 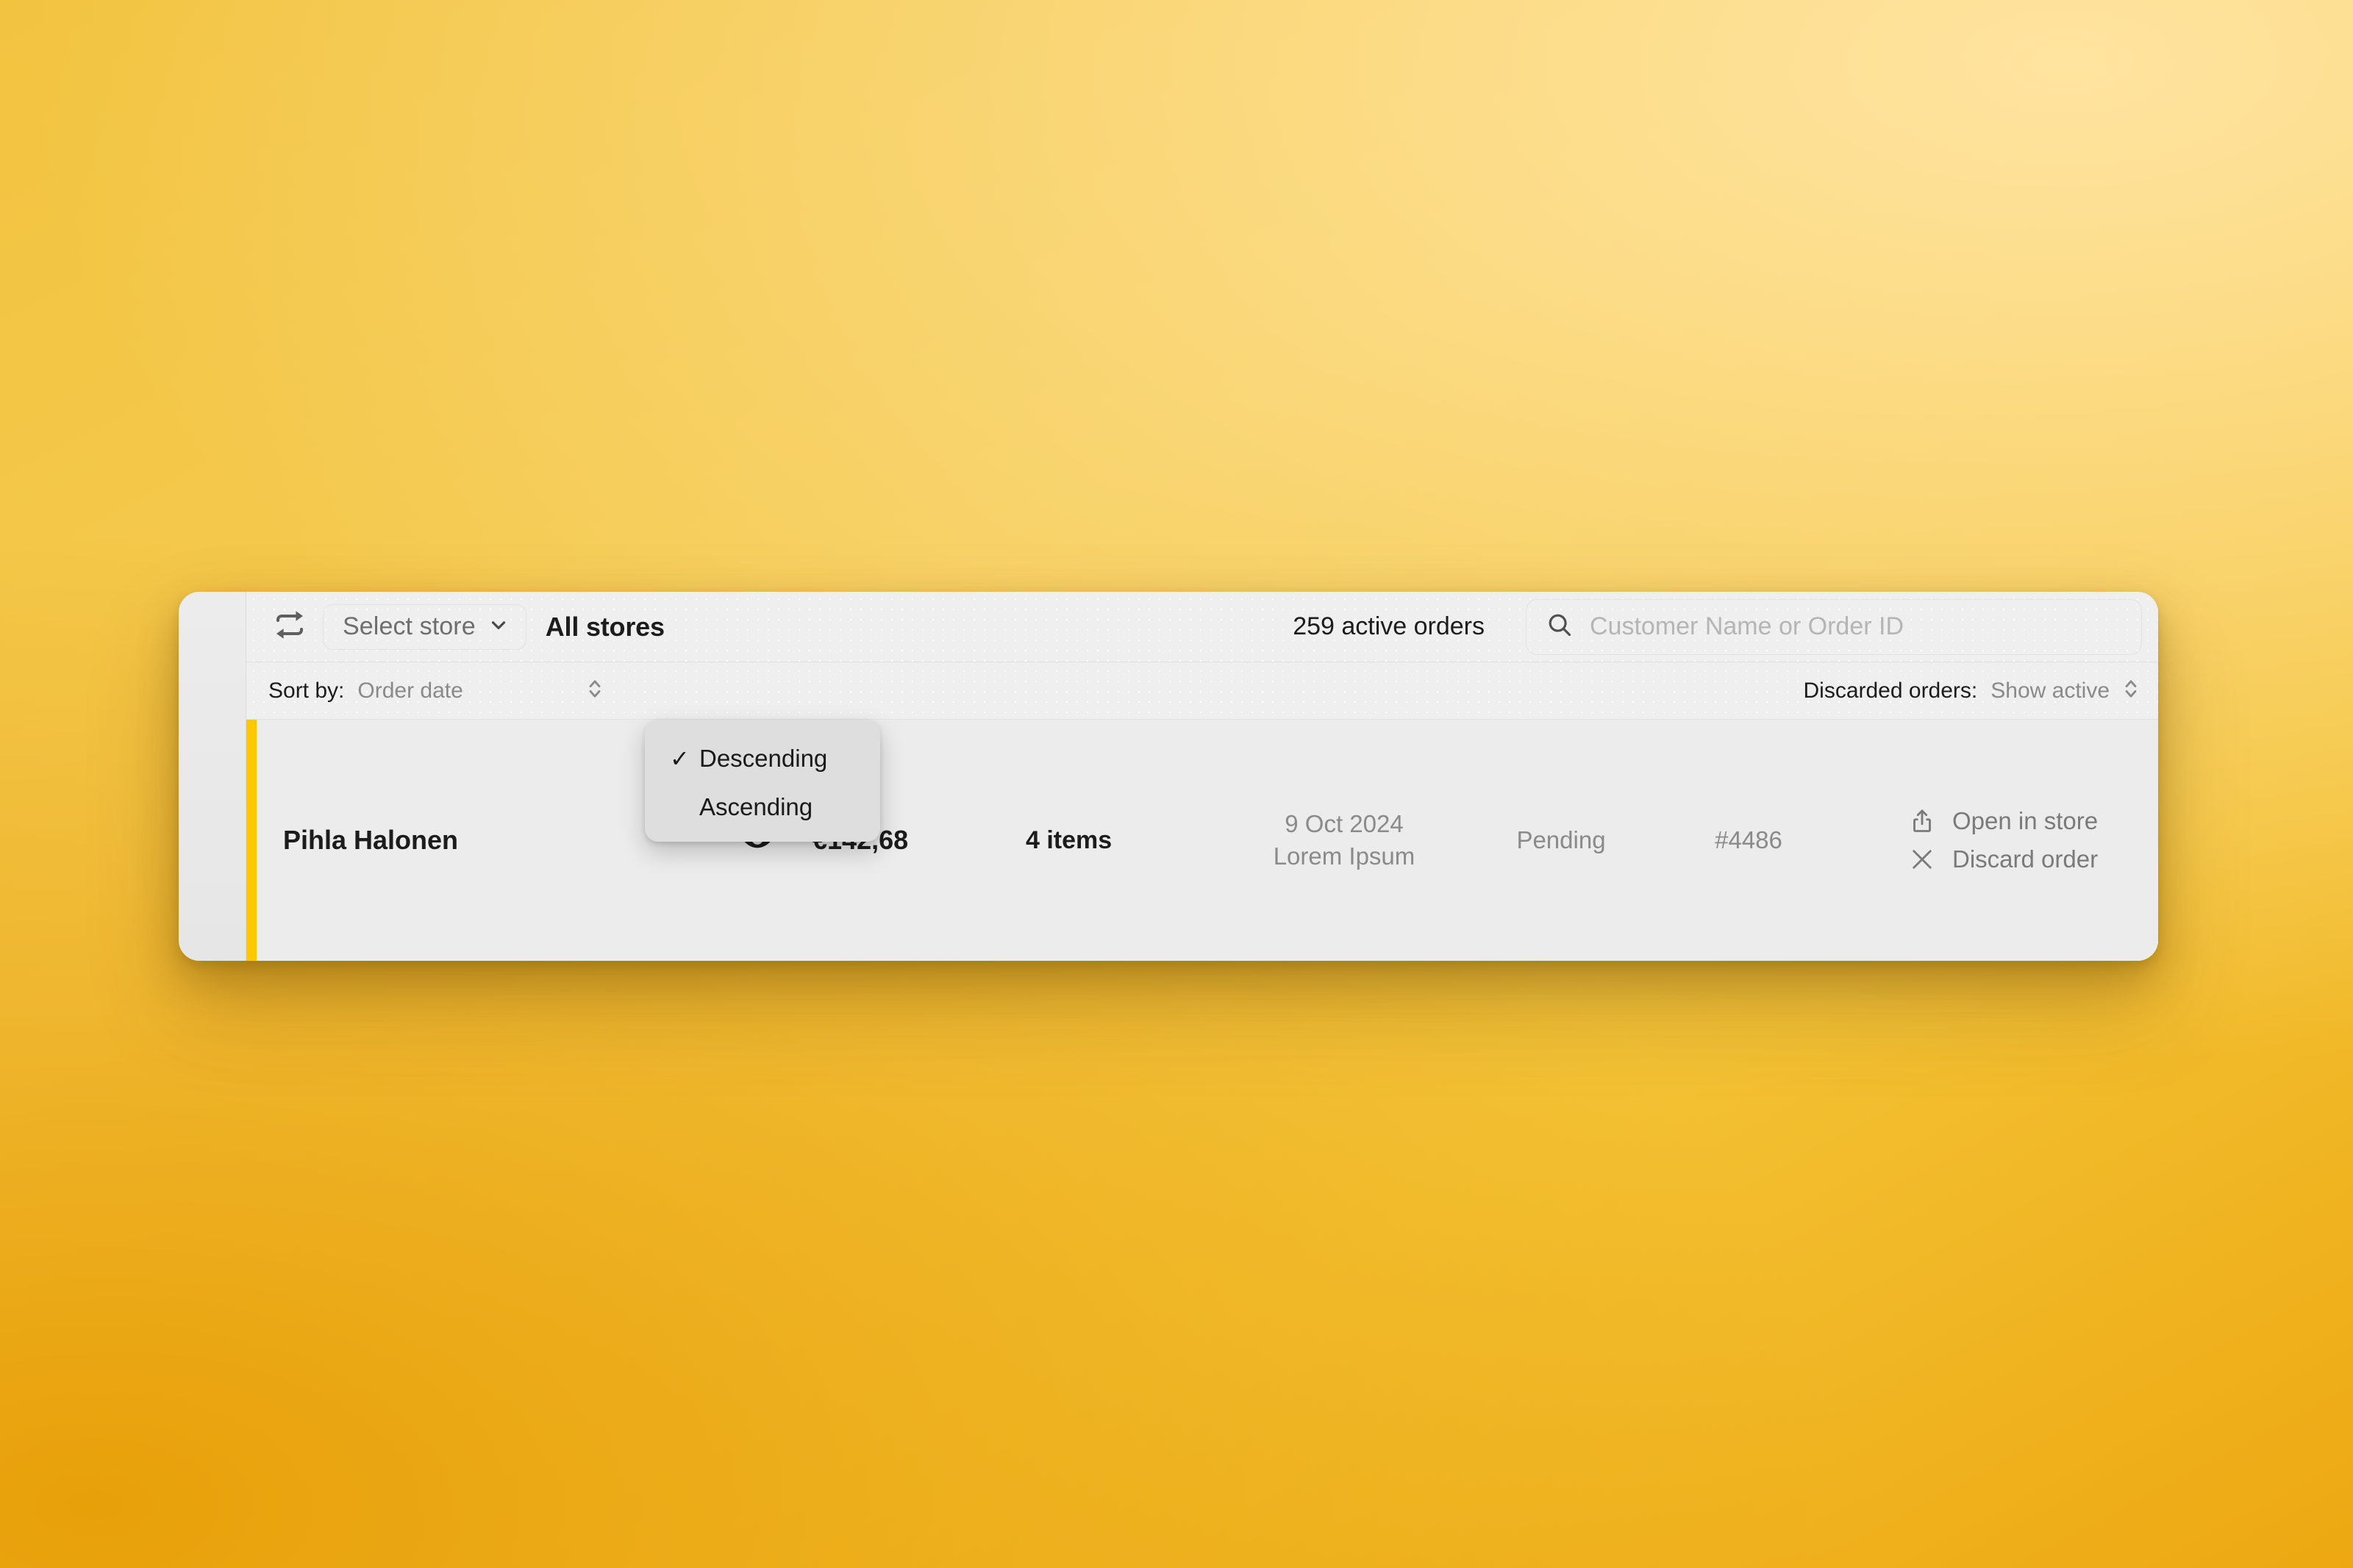 I want to click on sort-by-label: Sort by:, so click(x=306, y=690).